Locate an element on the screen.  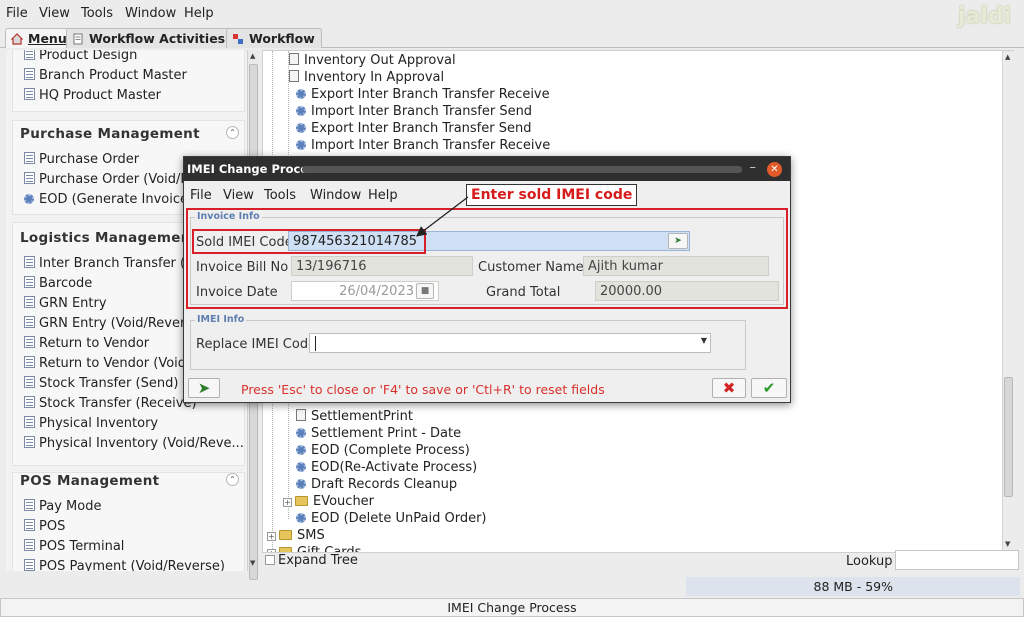
checkbox-icon is located at coordinates (270, 560).